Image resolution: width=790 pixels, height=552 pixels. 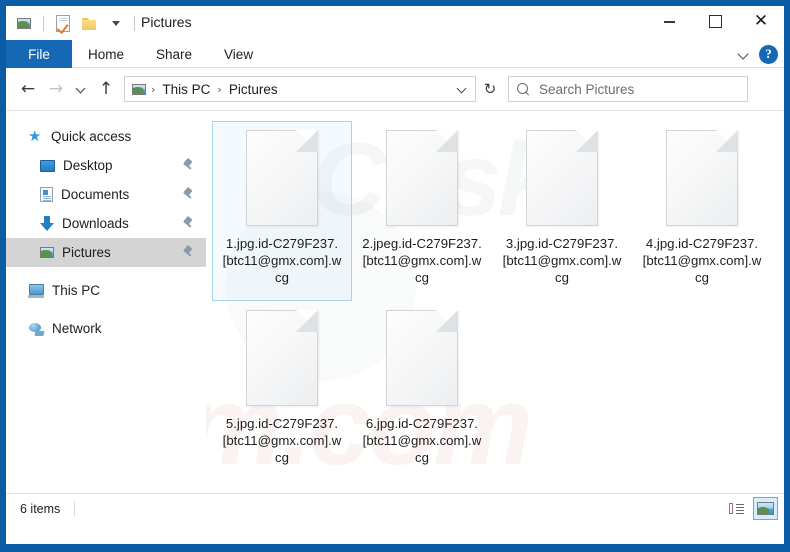 What do you see at coordinates (86, 252) in the screenshot?
I see `sidebar-item-label: Pictures` at bounding box center [86, 252].